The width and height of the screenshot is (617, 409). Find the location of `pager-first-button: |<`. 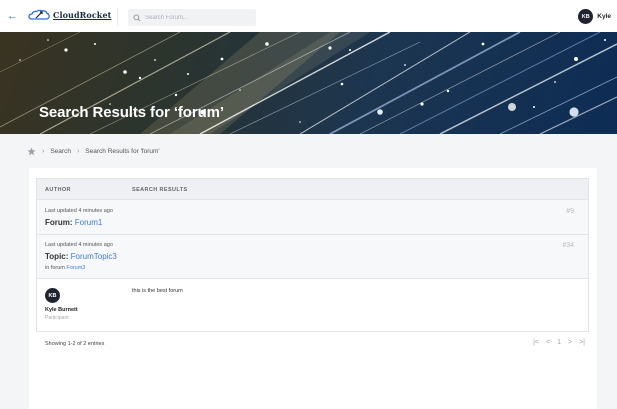

pager-first-button: |< is located at coordinates (536, 342).